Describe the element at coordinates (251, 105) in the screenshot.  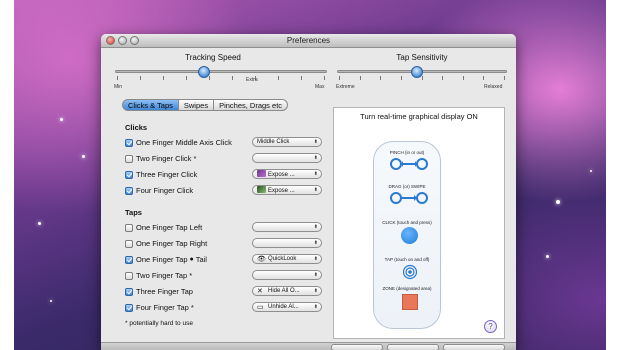
I see `tab-pinches-drags: Pinches, Drags etc` at that location.